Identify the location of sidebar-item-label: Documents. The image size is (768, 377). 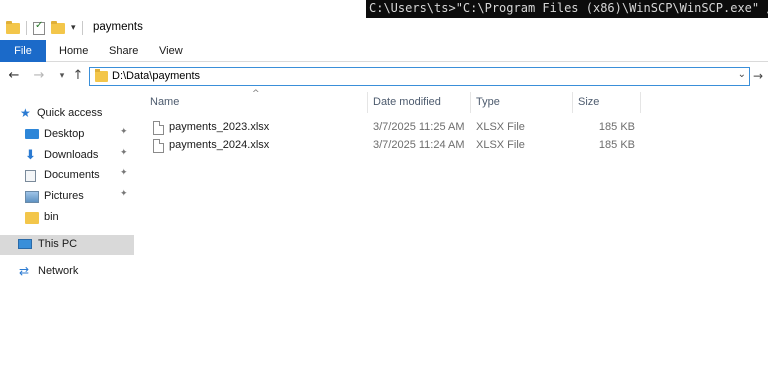
(72, 175).